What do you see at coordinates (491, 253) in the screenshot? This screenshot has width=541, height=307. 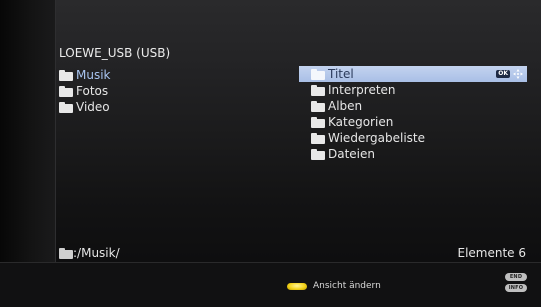 I see `elements-count: Elemente 6` at bounding box center [491, 253].